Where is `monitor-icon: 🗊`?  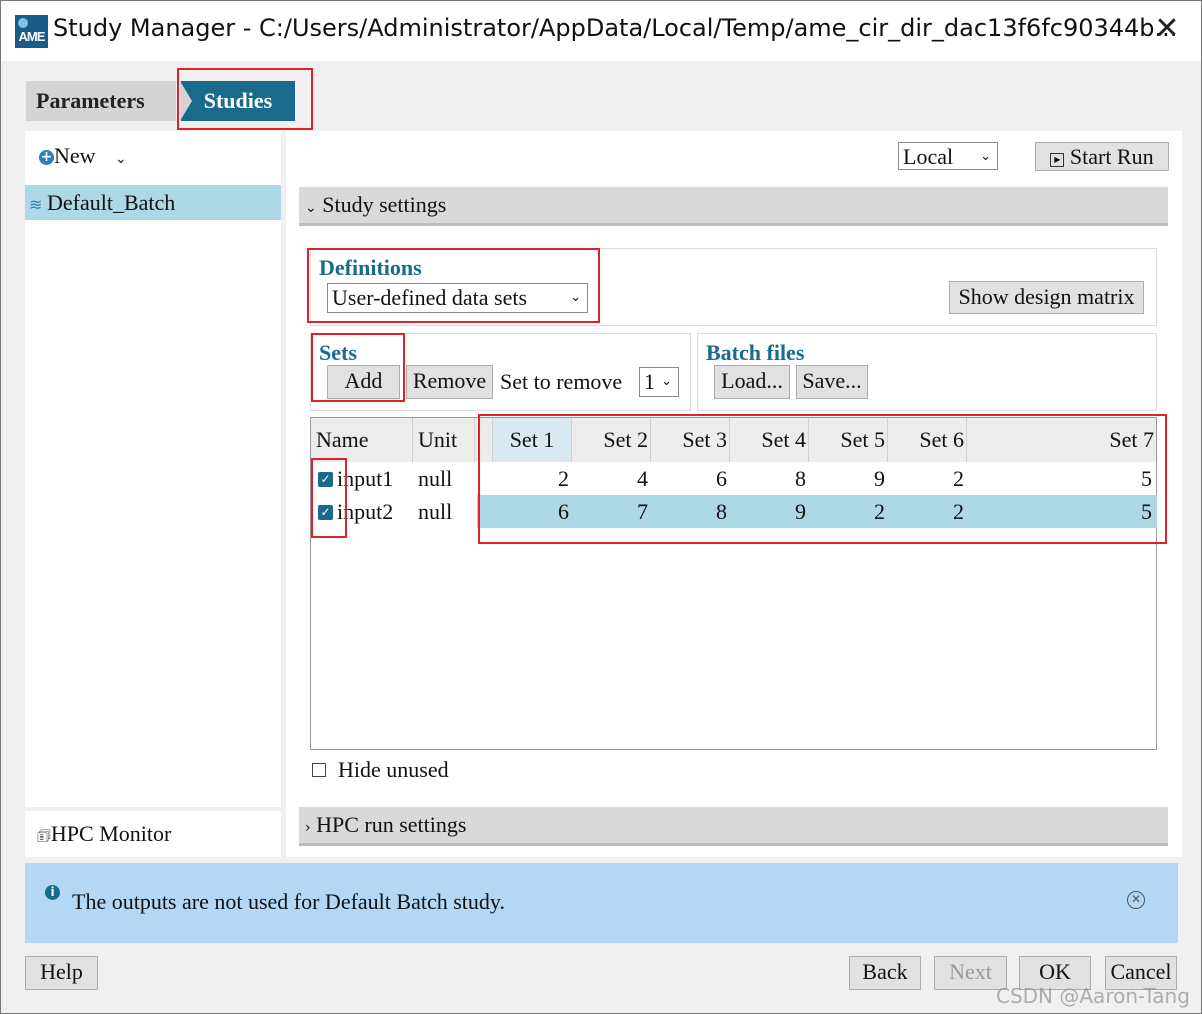
monitor-icon: 🗊 is located at coordinates (44, 836).